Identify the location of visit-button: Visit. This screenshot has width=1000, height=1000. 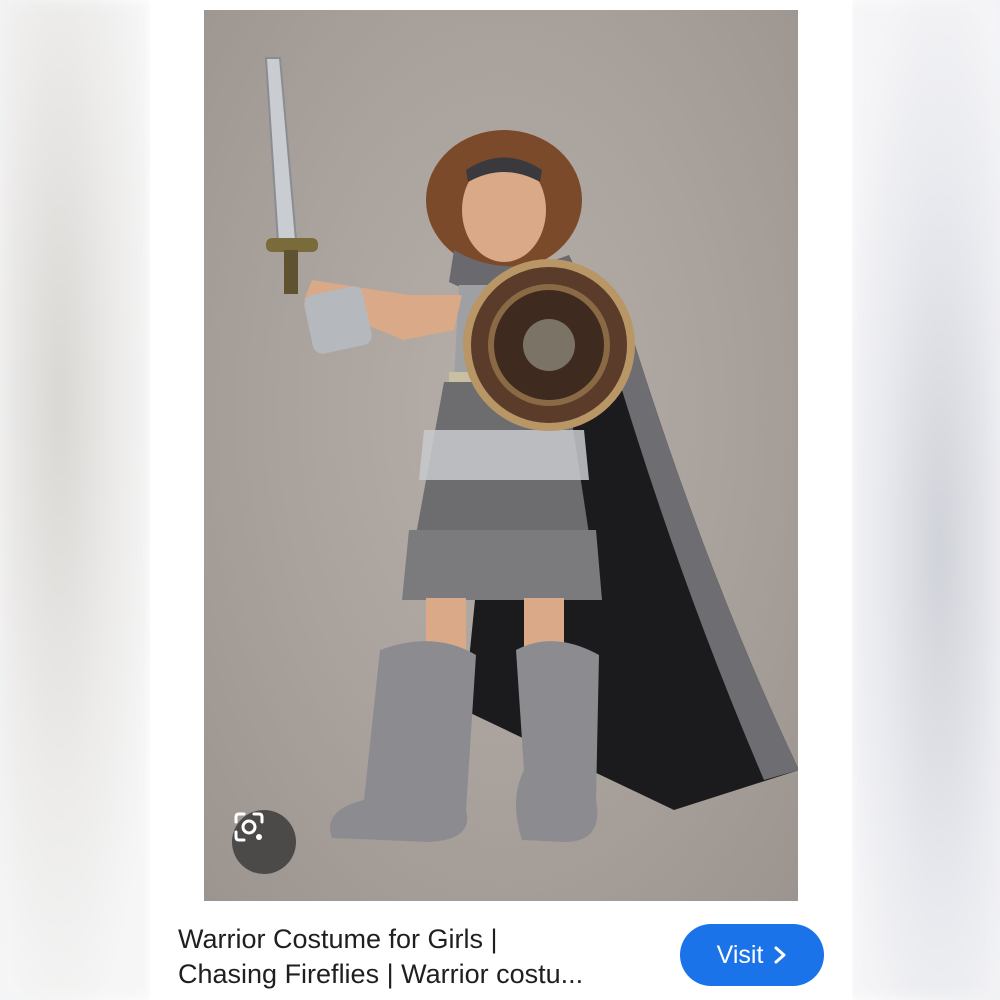
(752, 955).